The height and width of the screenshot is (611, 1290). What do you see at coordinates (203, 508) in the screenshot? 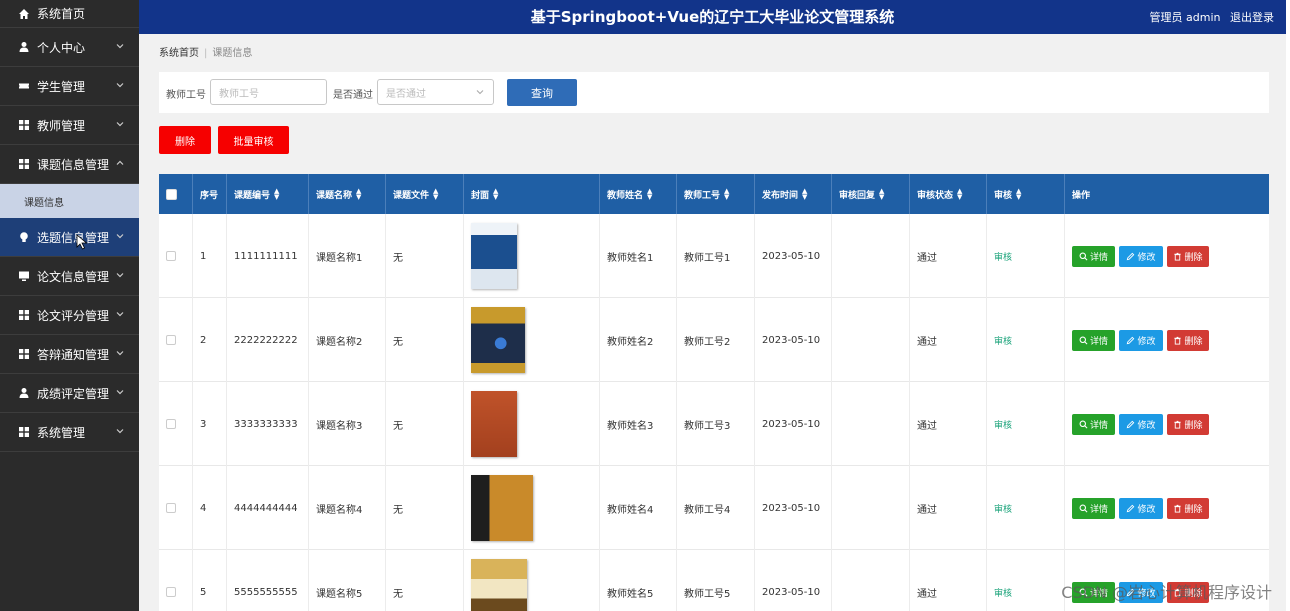
I see `cell-text: 4` at bounding box center [203, 508].